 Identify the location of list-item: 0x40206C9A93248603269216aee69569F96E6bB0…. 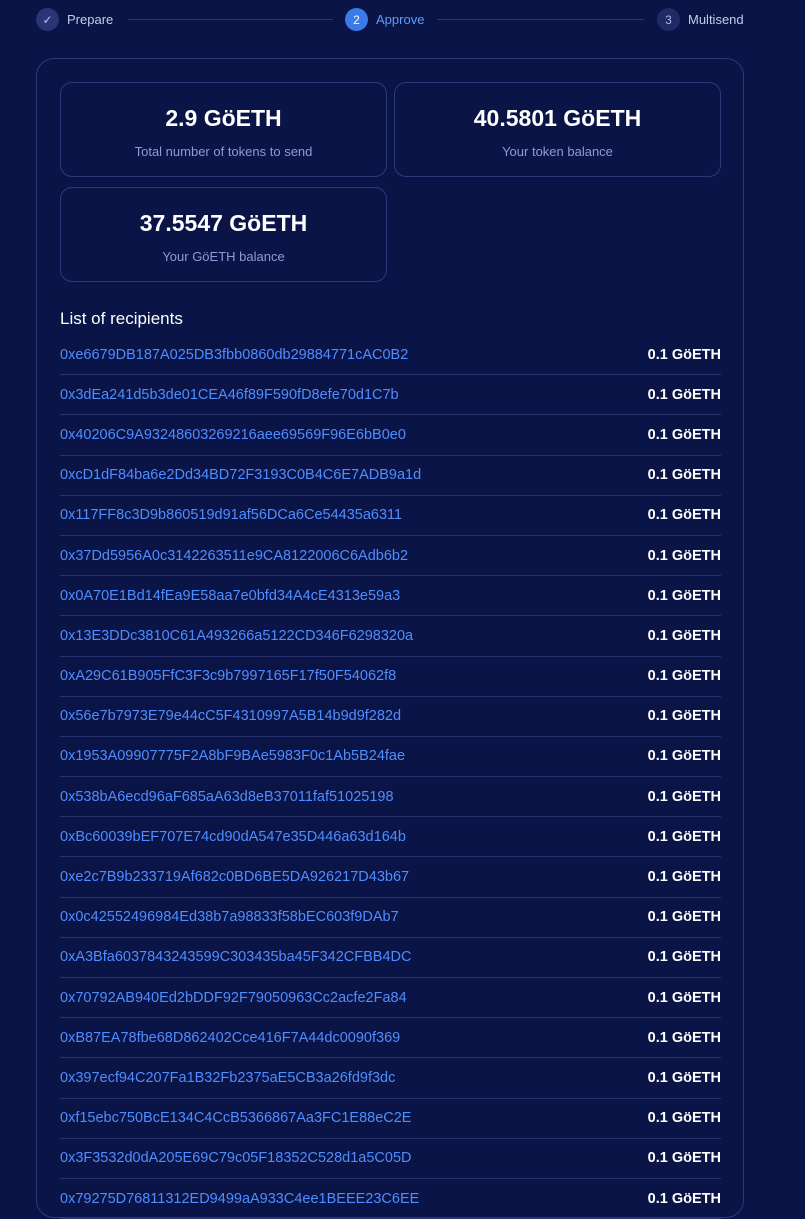
(390, 435).